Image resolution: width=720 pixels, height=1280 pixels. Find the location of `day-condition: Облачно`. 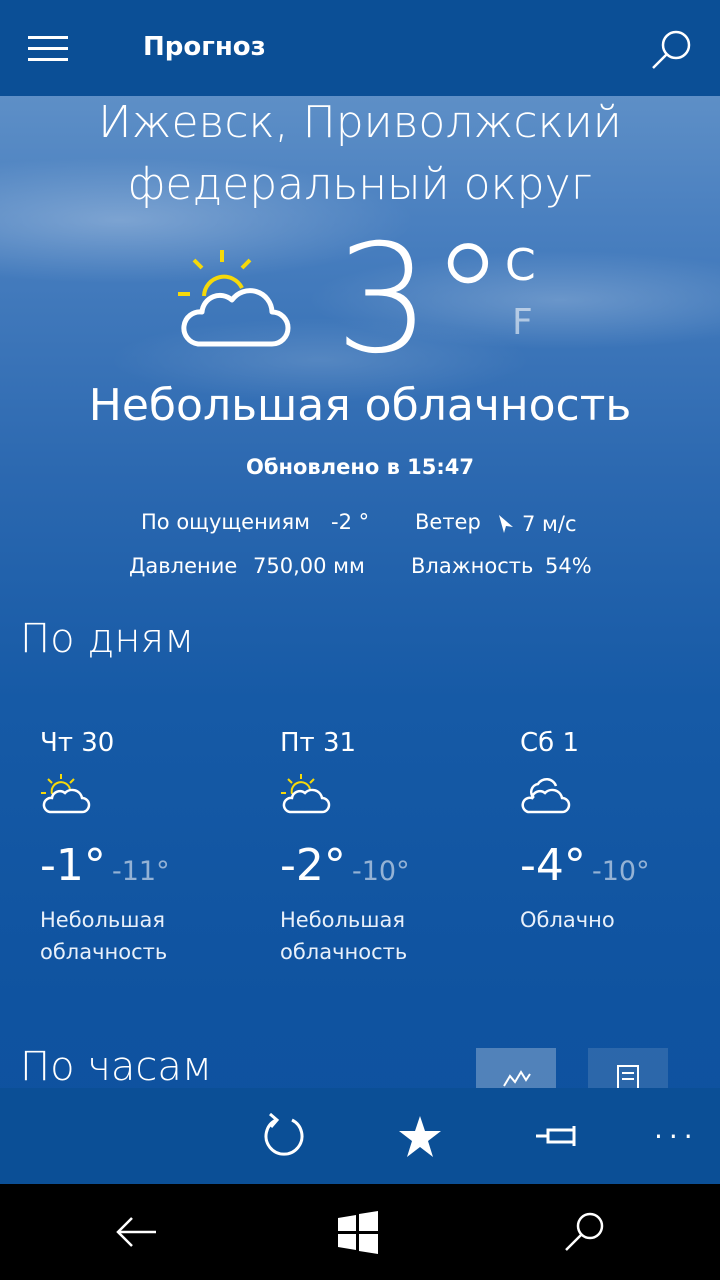

day-condition: Облачно is located at coordinates (567, 920).